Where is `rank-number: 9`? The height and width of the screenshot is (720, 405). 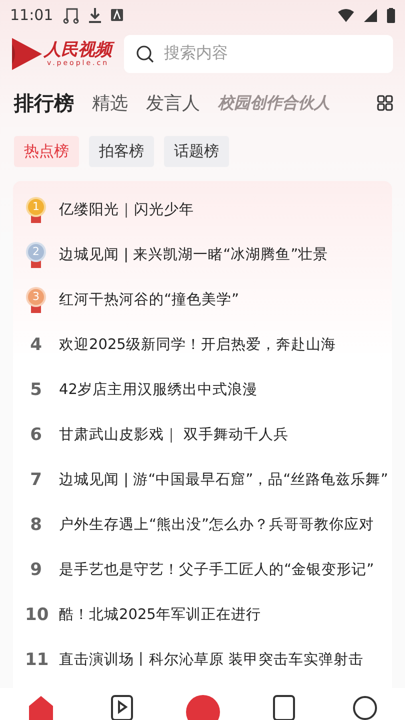 rank-number: 9 is located at coordinates (36, 570).